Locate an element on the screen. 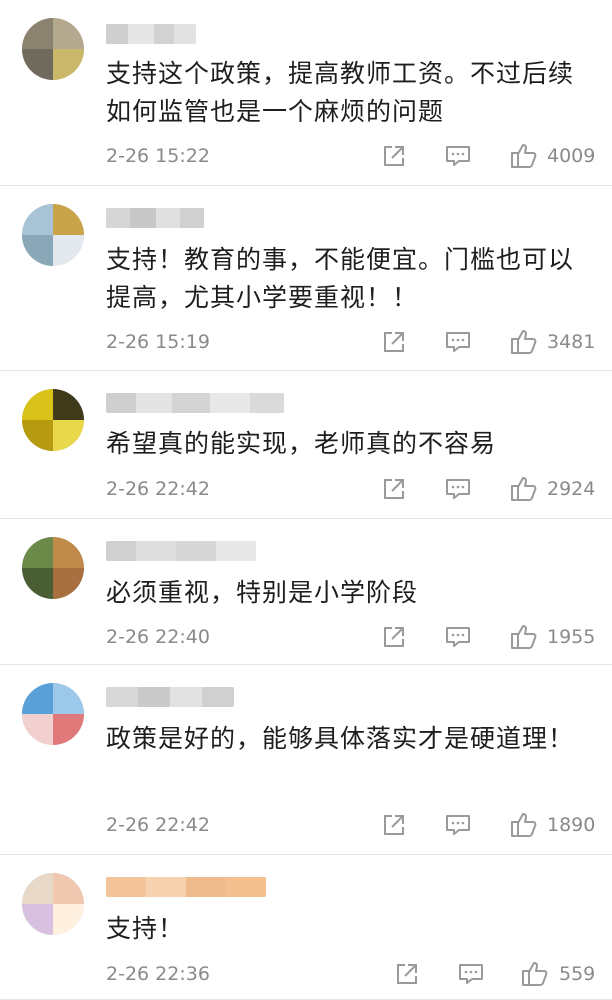 This screenshot has width=612, height=1000. comment-time: 2-26 15:19 is located at coordinates (158, 342).